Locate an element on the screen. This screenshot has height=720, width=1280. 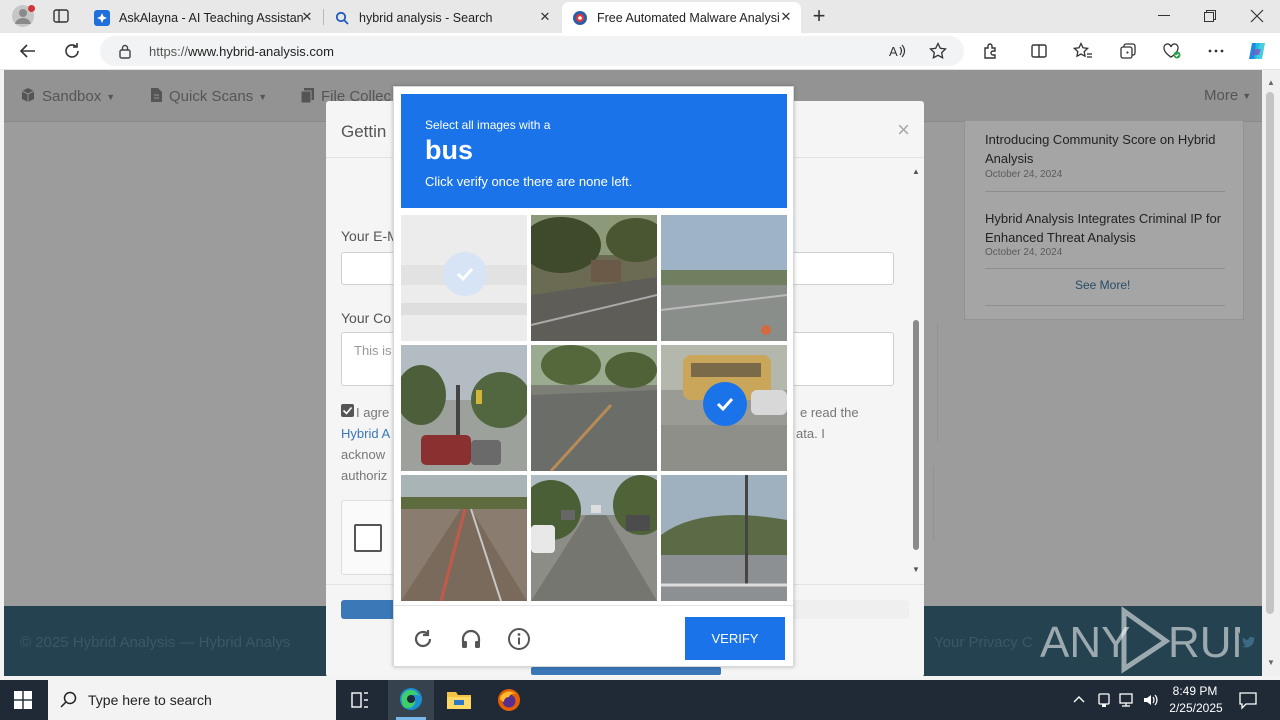
refresh-icon is located at coordinates (72, 51).